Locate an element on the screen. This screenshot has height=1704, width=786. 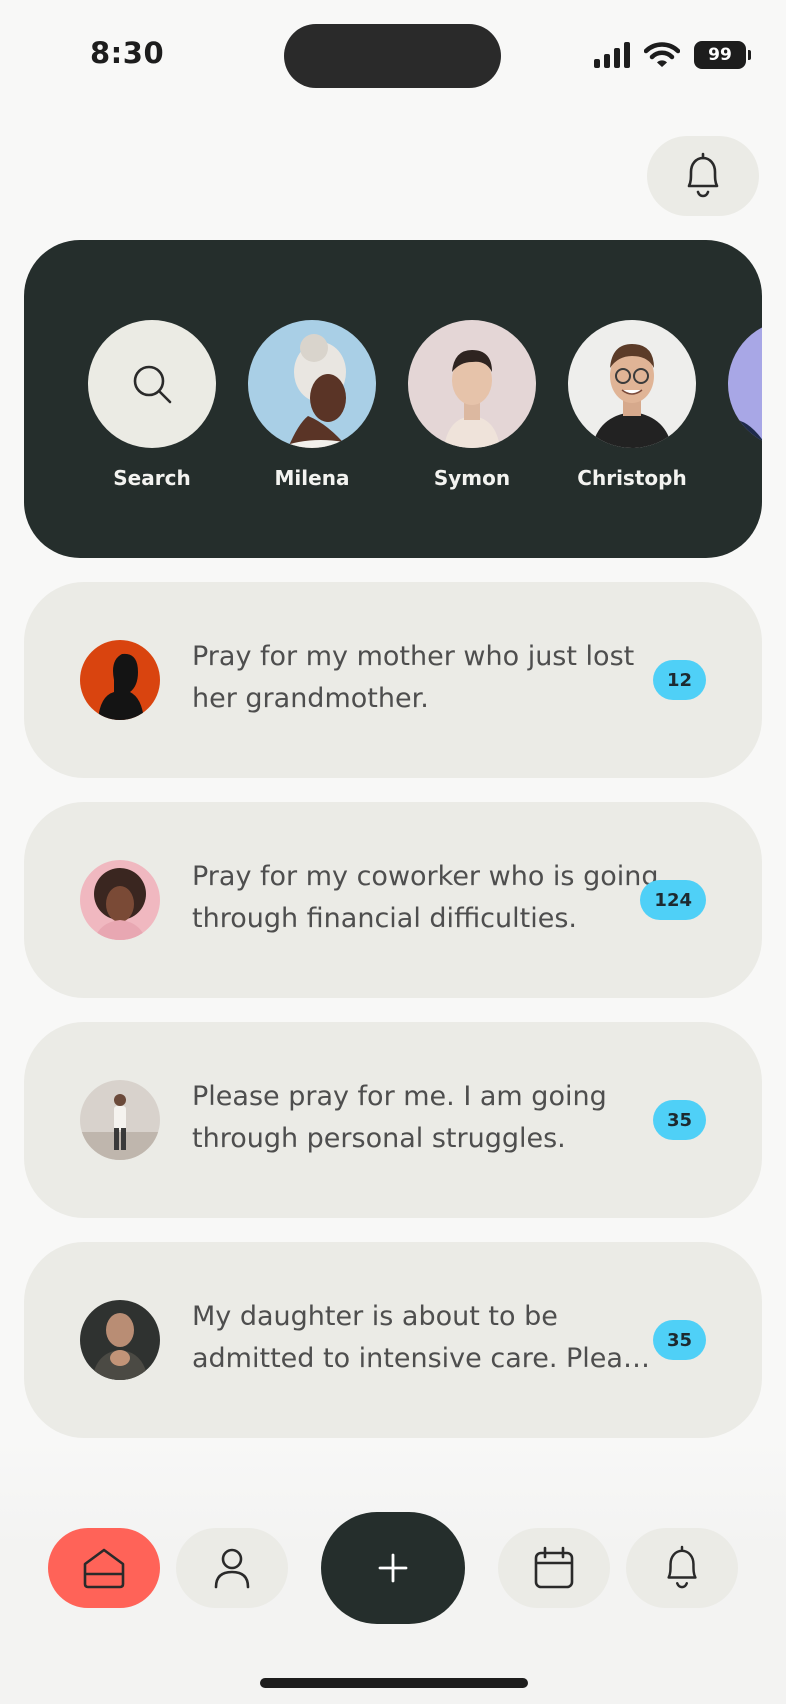
prayer-count-badge: 124 is located at coordinates (673, 900).